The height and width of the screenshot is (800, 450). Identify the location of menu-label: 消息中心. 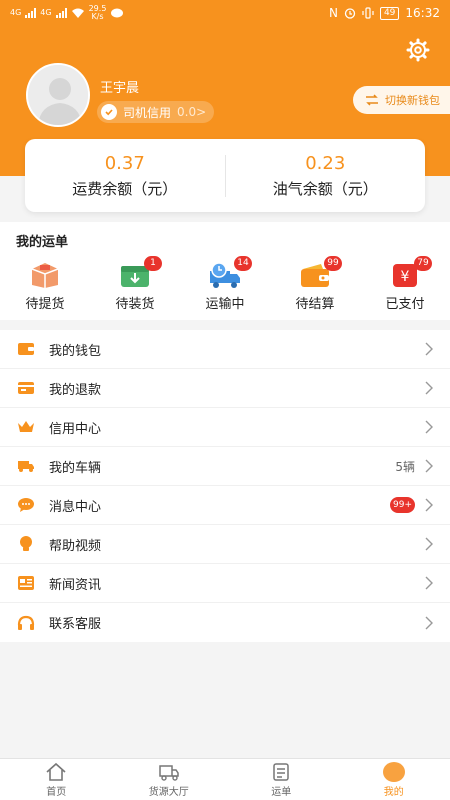
(75, 507).